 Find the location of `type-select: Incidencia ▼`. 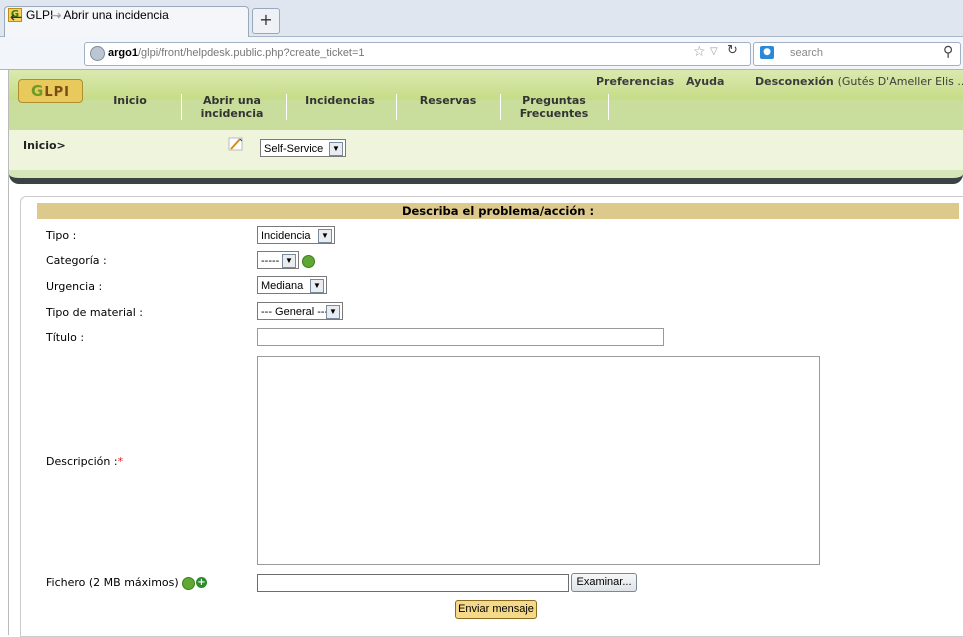

type-select: Incidencia ▼ is located at coordinates (296, 235).